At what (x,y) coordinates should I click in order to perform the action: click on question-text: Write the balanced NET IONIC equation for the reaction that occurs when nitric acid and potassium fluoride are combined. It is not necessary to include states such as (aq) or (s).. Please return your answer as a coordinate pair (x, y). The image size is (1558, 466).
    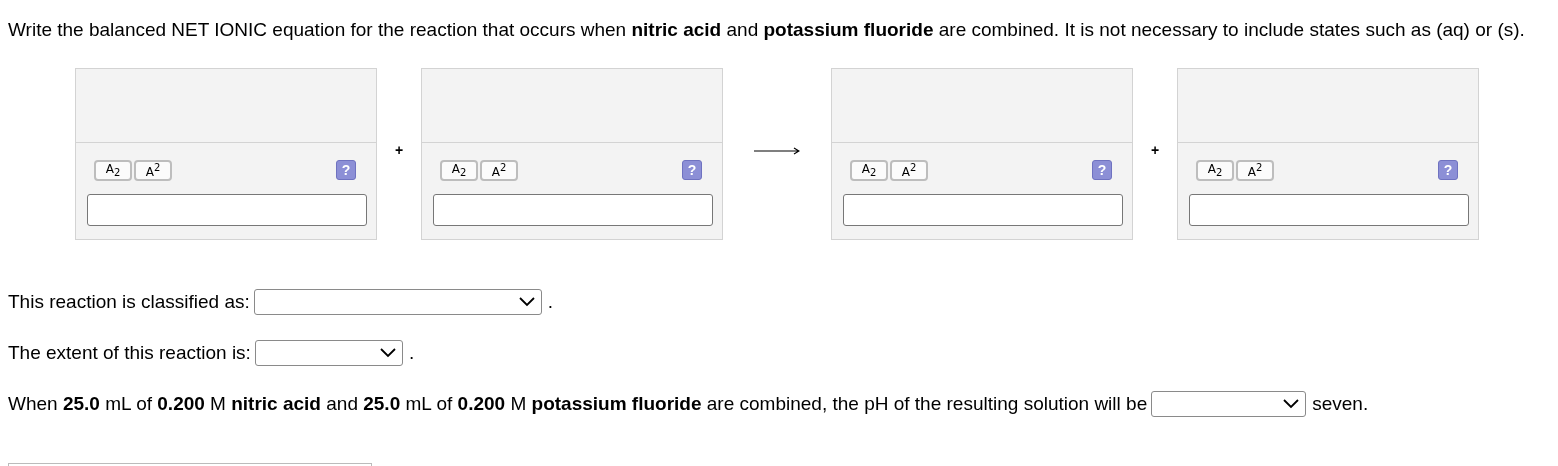
    Looking at the image, I should click on (767, 30).